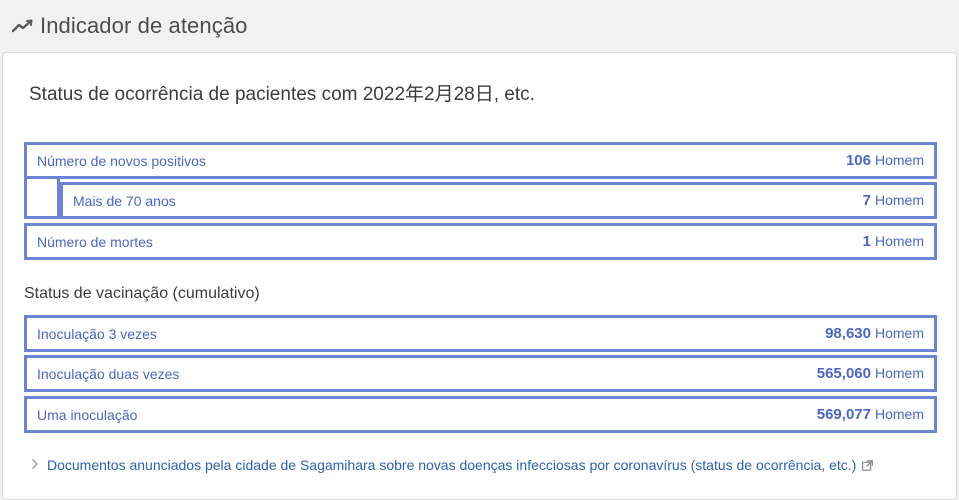 The width and height of the screenshot is (959, 500). I want to click on two-doses-row: Inoculação duas vezes 565,060 Homem, so click(480, 373).